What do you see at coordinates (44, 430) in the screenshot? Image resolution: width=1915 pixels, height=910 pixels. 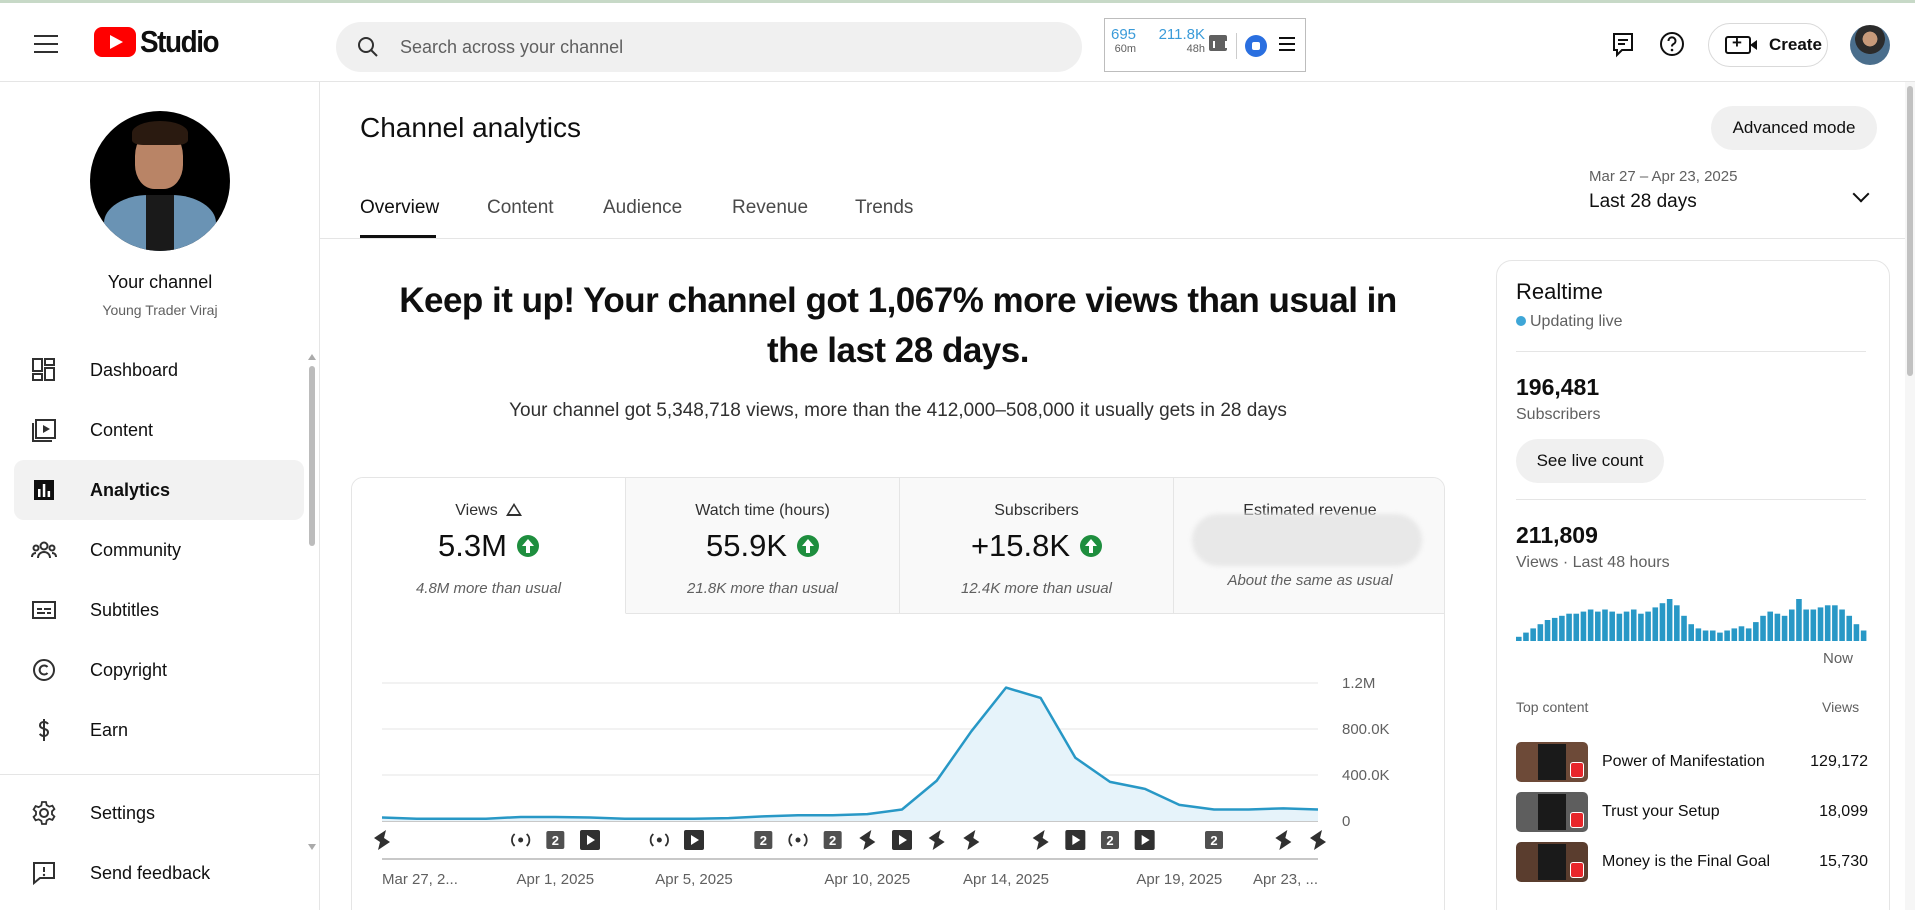 I see `content-icon` at bounding box center [44, 430].